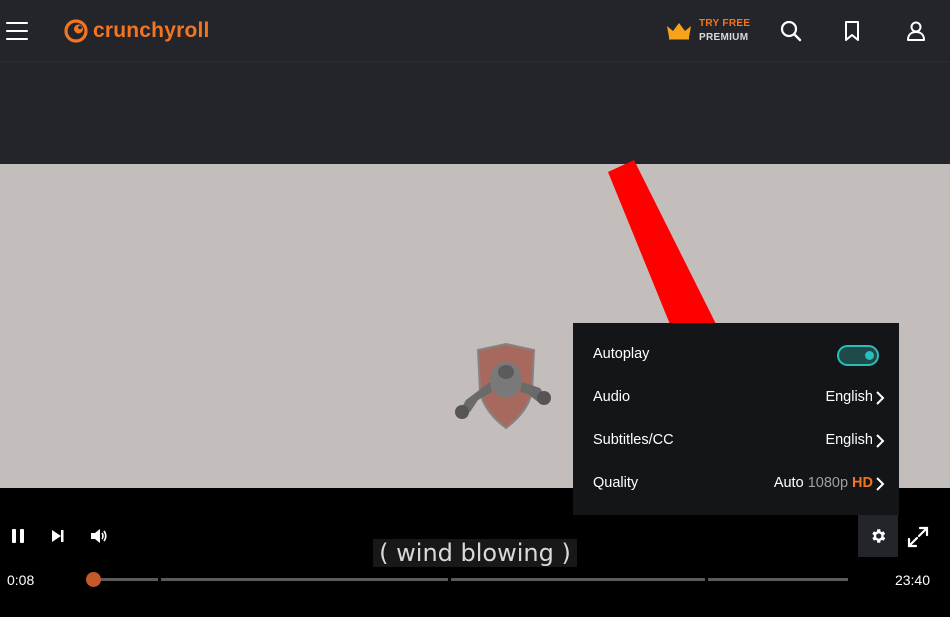 This screenshot has width=950, height=617. I want to click on quality-mode: Auto, so click(788, 483).